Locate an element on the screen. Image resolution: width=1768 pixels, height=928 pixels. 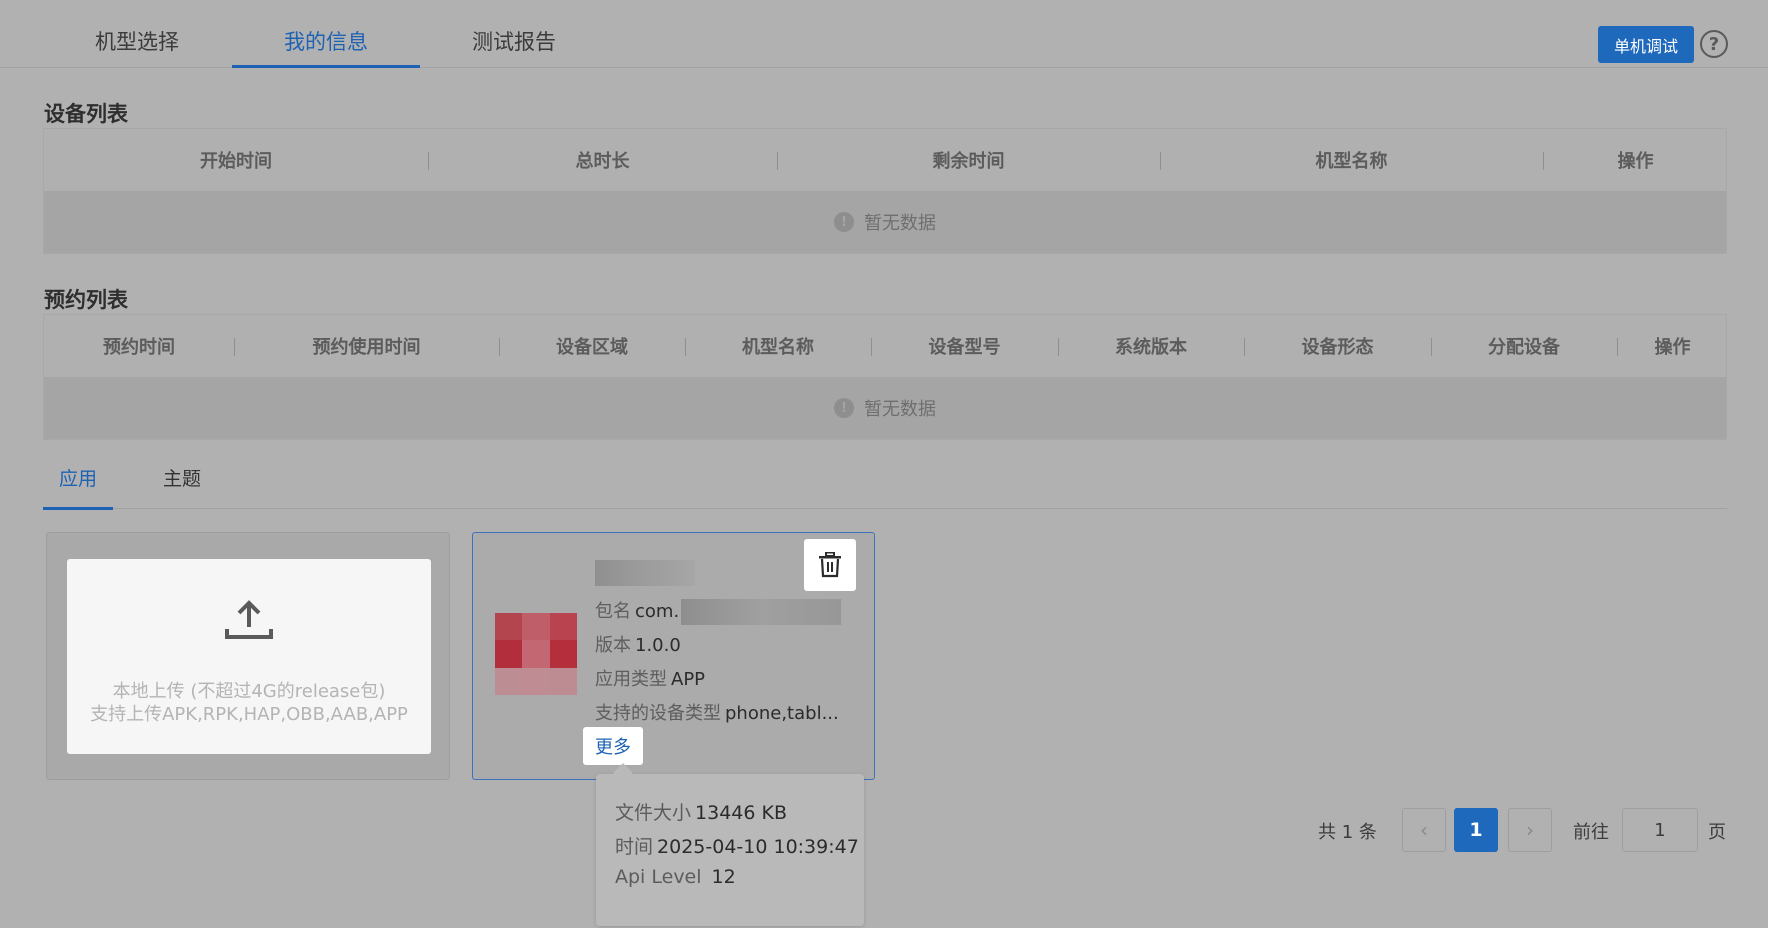
file-size-label: 文件大小 is located at coordinates (653, 813).